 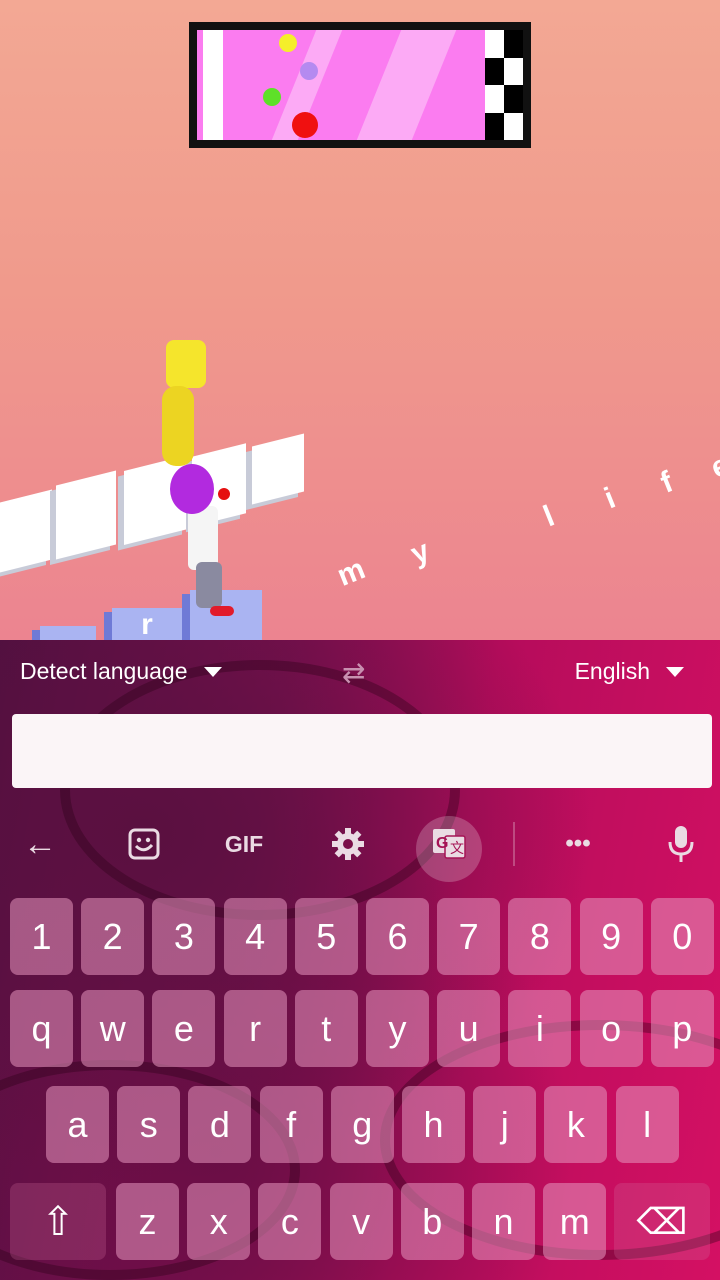 What do you see at coordinates (68, 633) in the screenshot?
I see `letter-block` at bounding box center [68, 633].